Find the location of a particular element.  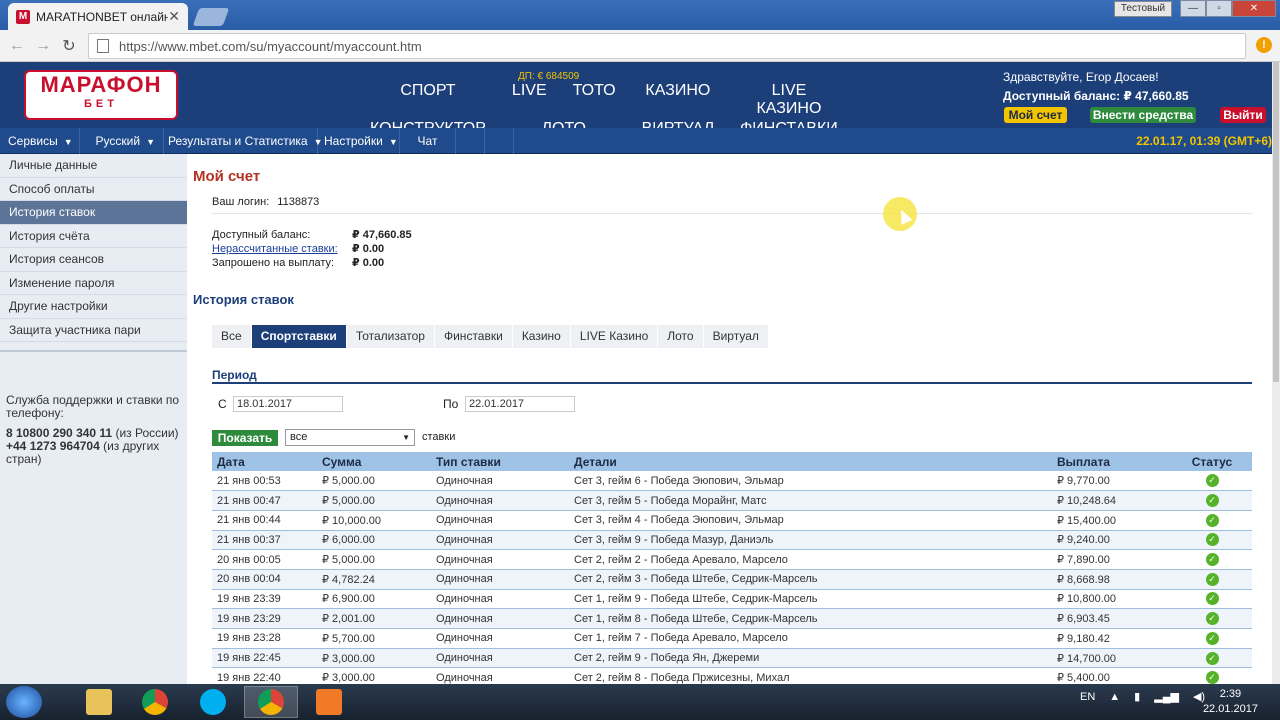

nav-casino: КАЗИНО is located at coordinates (678, 100).